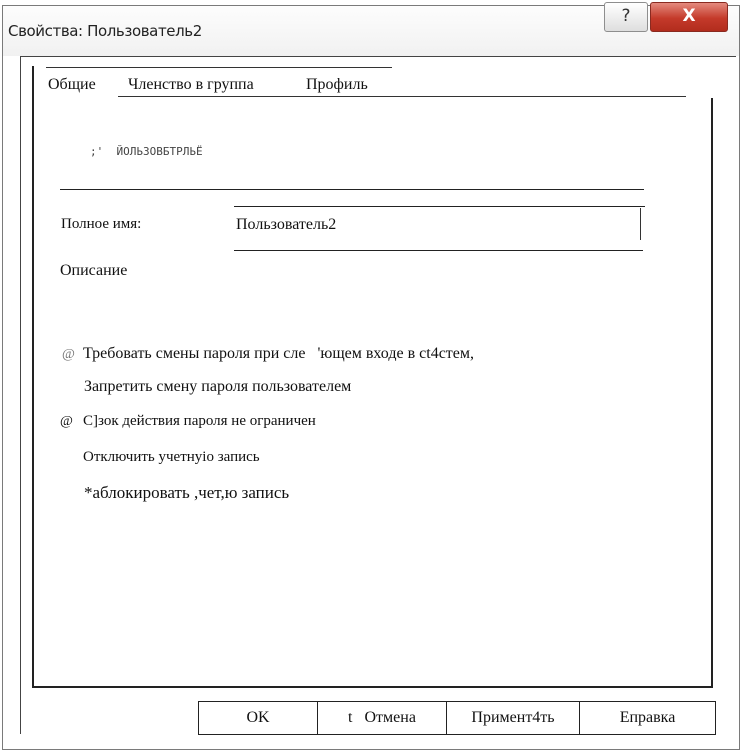 This screenshot has width=744, height=753. Describe the element at coordinates (146, 151) in the screenshot. I see `user-name-caption: ;' ЙОЛЬЗОВБТРЛЬЁ` at that location.